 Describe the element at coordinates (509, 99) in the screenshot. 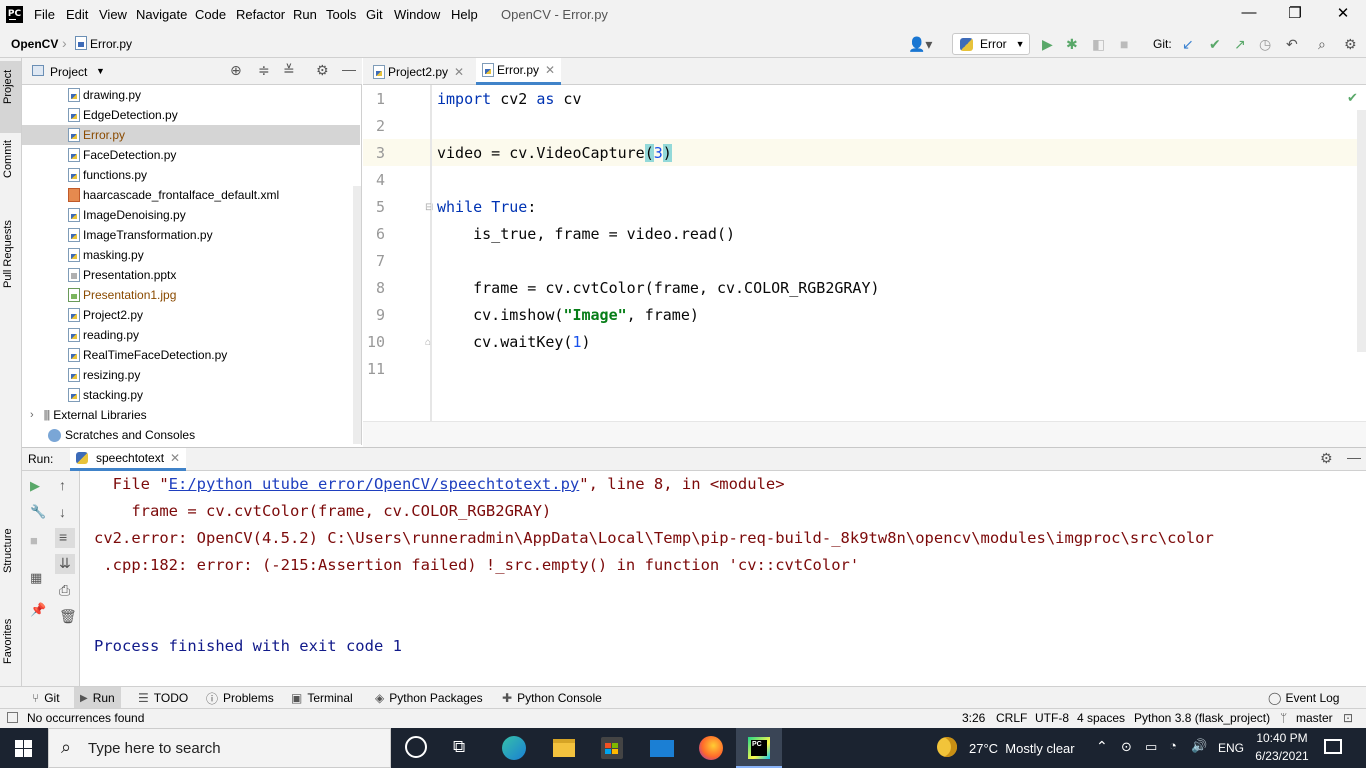

I see `code-line-1: import cv2 as cv` at that location.